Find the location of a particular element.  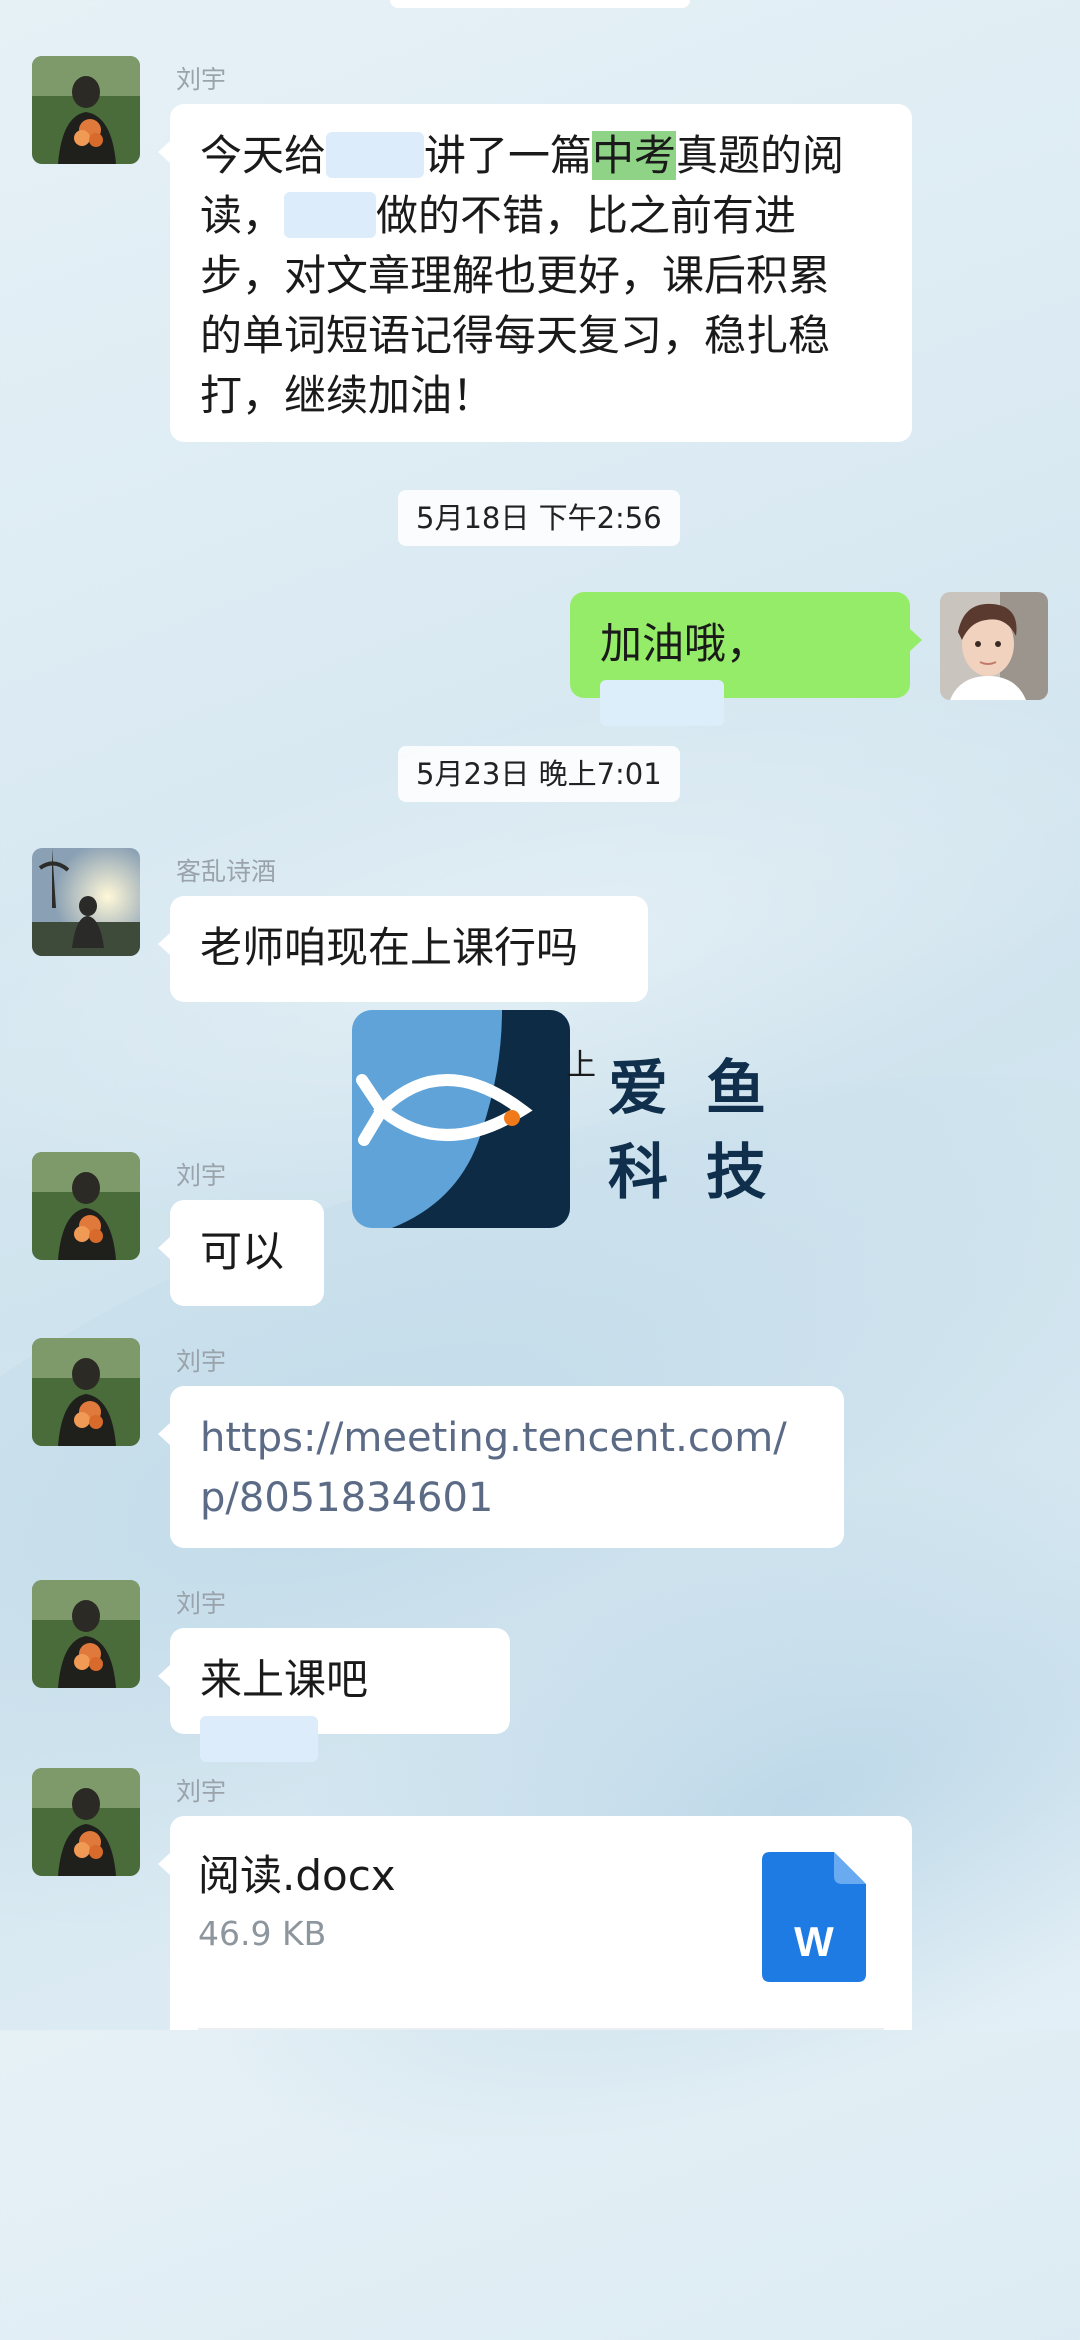

my-message-bubble: 加油哦， is located at coordinates (746, 659).